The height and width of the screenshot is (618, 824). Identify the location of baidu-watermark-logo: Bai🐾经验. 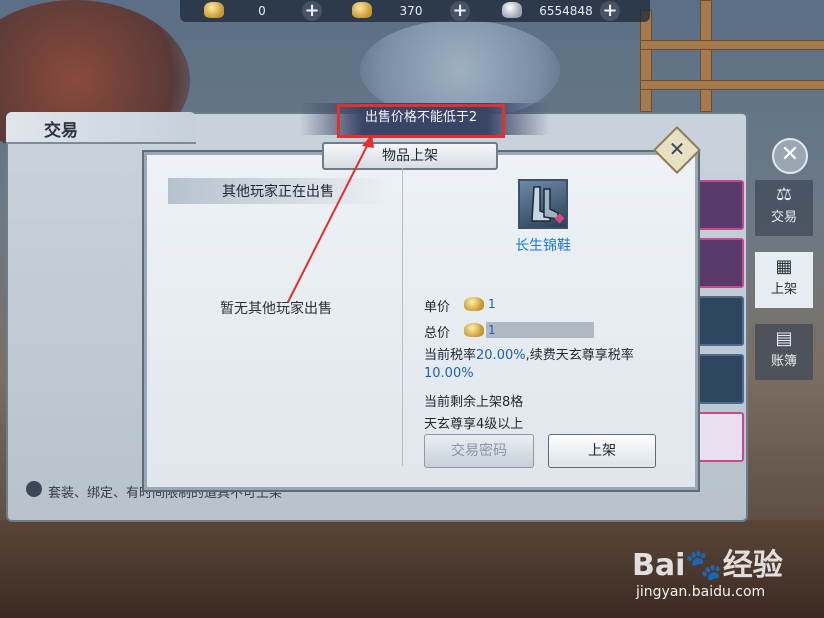
(707, 565).